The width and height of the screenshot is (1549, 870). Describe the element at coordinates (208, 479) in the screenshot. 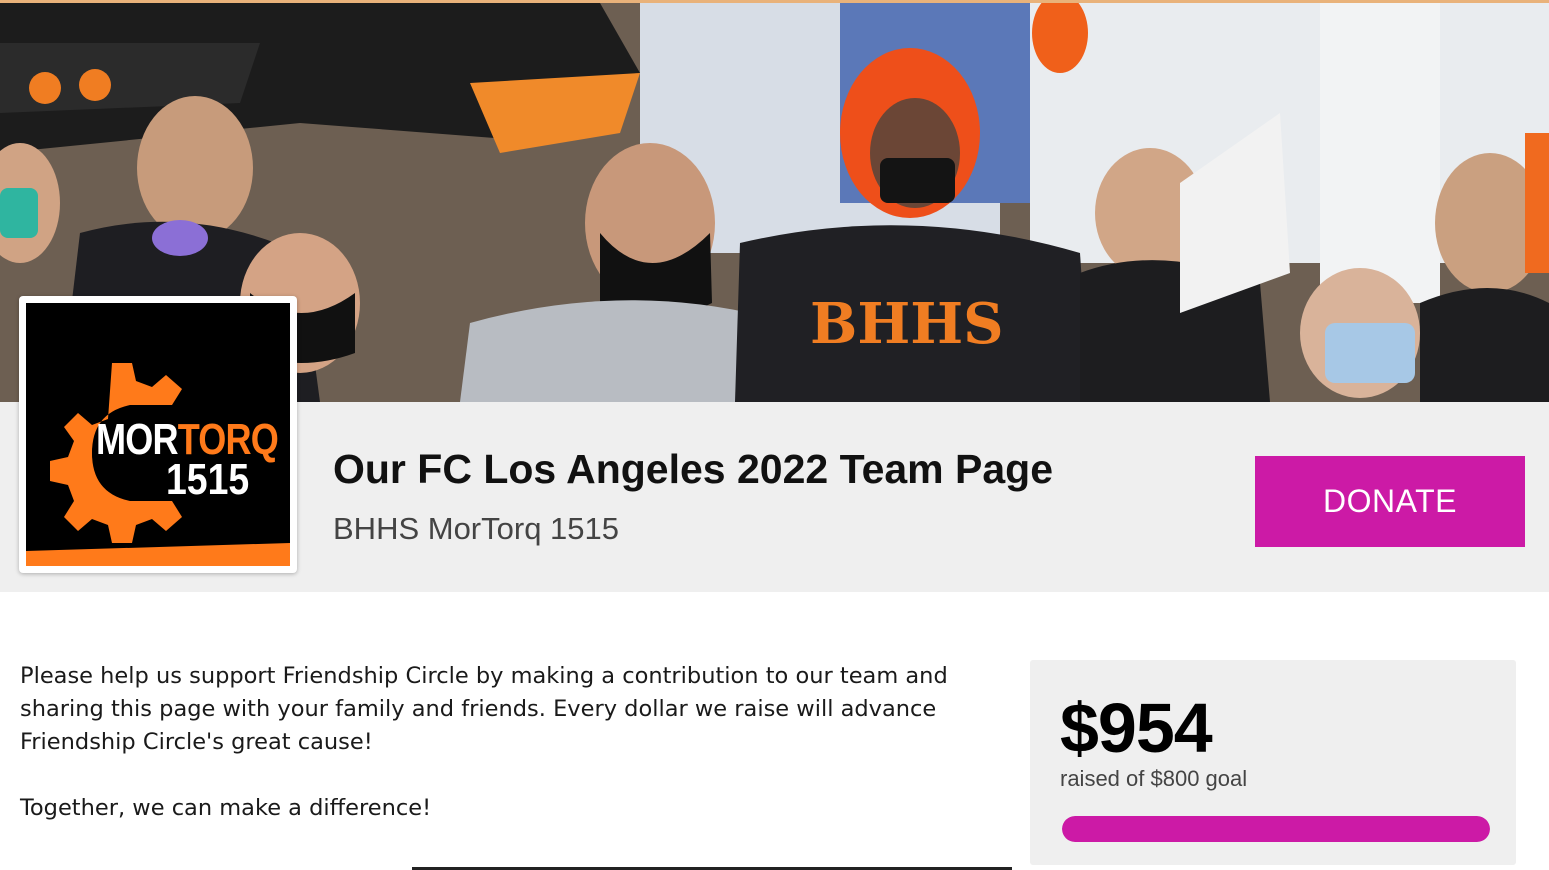

I see `logo-team-number: 1515` at that location.